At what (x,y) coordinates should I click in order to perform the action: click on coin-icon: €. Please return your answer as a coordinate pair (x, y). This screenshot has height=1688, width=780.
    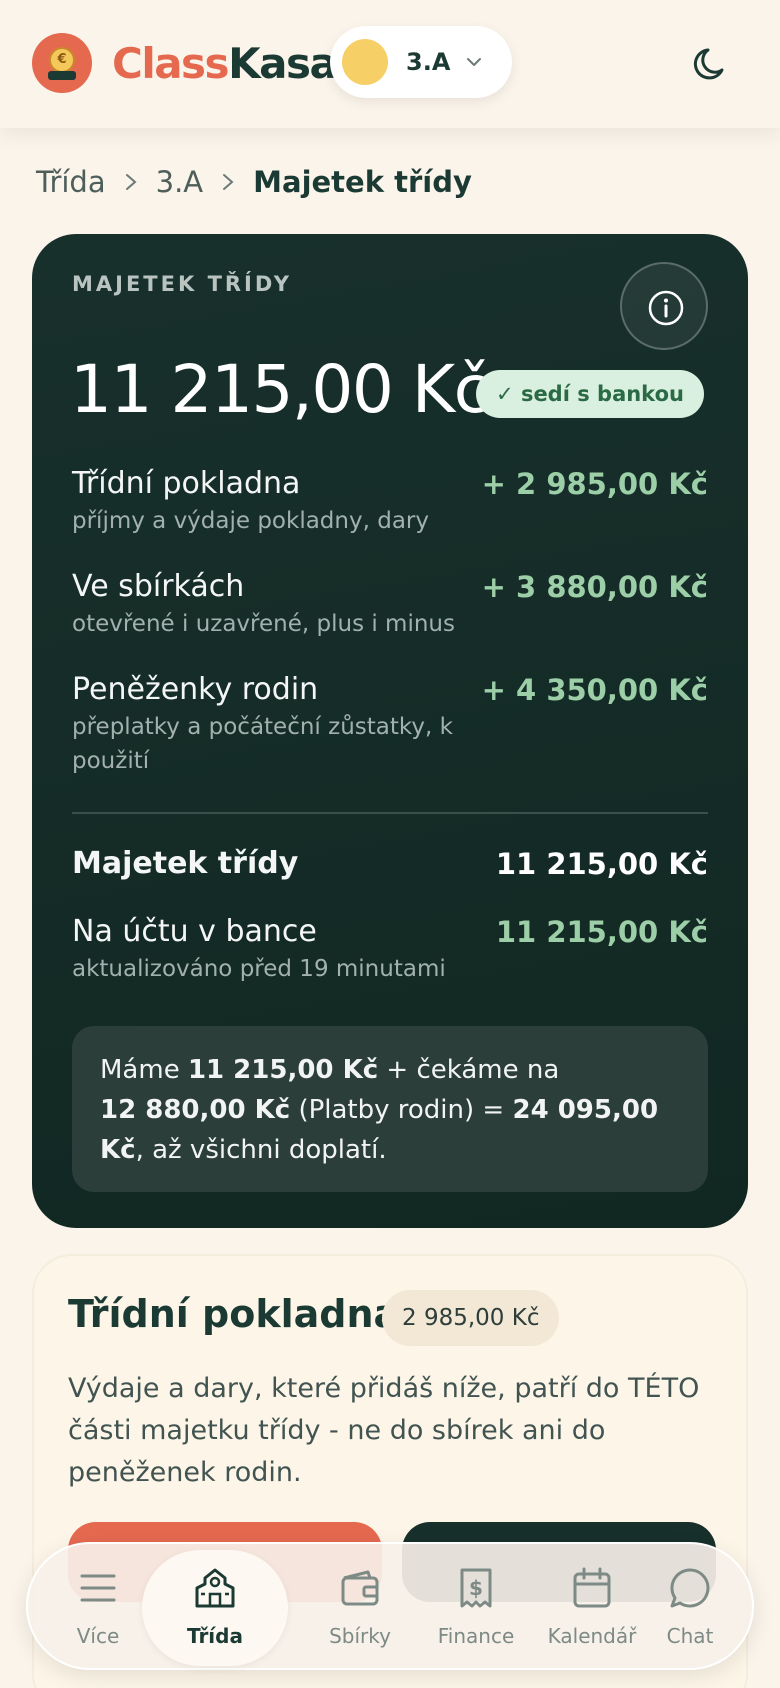
    Looking at the image, I should click on (62, 60).